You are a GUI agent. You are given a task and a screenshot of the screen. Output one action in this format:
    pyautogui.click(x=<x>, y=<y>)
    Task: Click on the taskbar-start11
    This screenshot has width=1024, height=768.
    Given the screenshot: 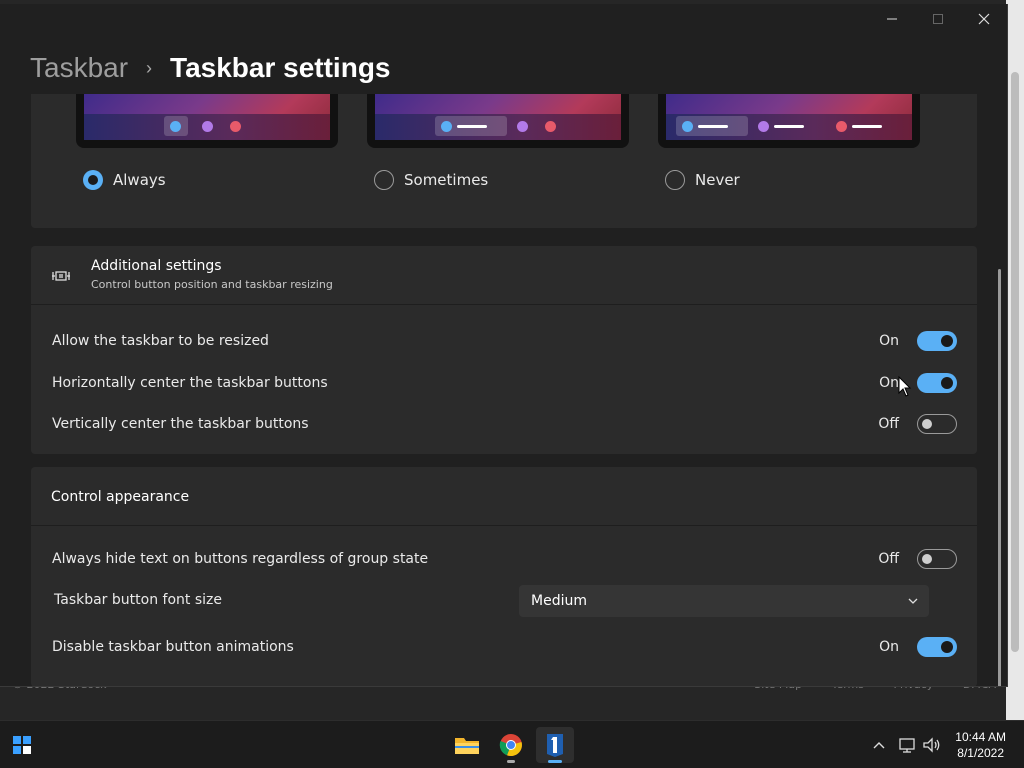 What is the action you would take?
    pyautogui.click(x=555, y=745)
    